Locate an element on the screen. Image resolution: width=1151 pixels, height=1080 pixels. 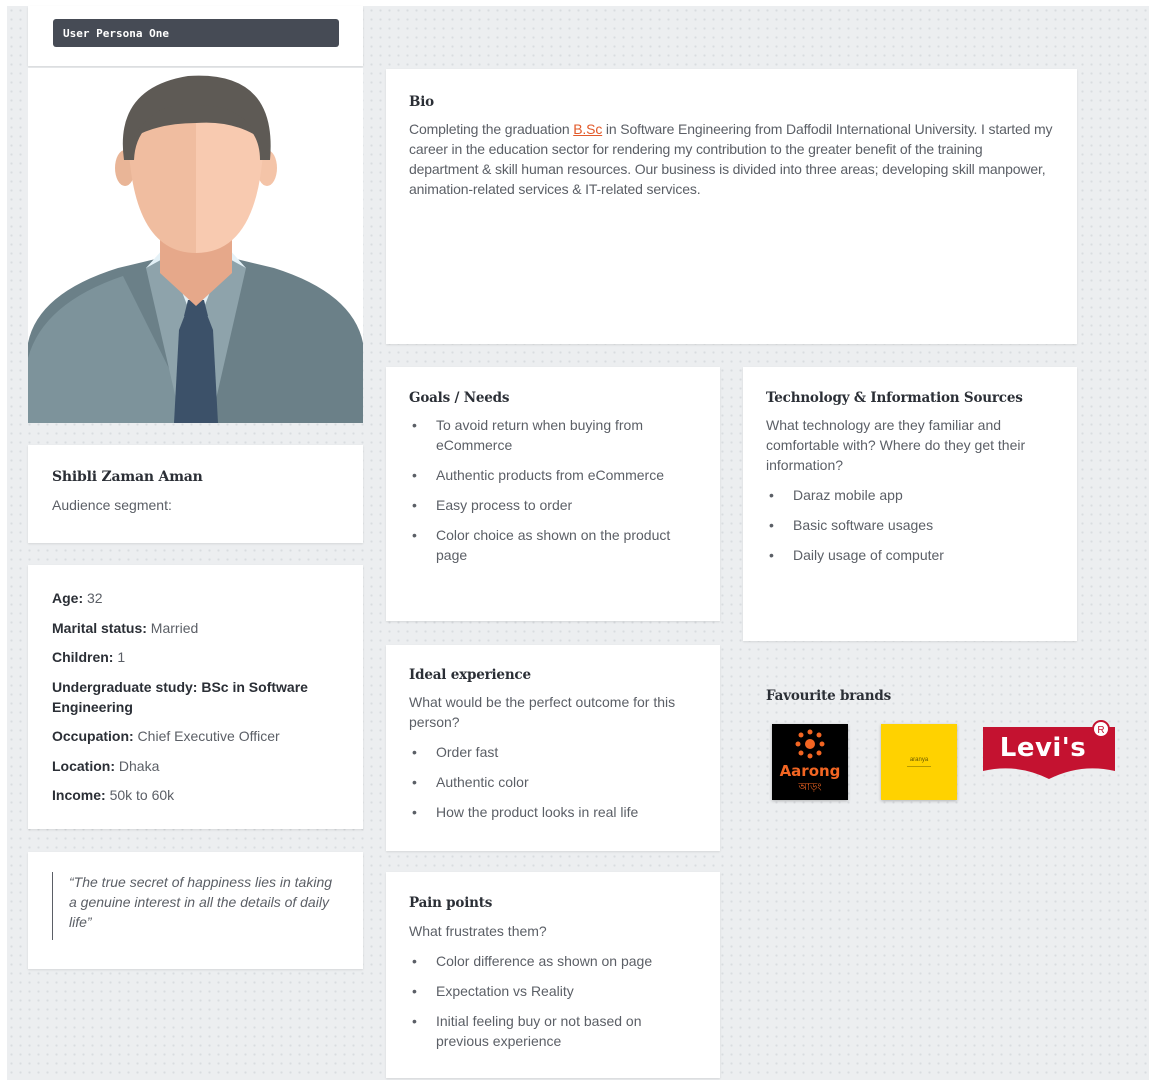
list-item: Authentic products from eCommerce is located at coordinates (553, 475).